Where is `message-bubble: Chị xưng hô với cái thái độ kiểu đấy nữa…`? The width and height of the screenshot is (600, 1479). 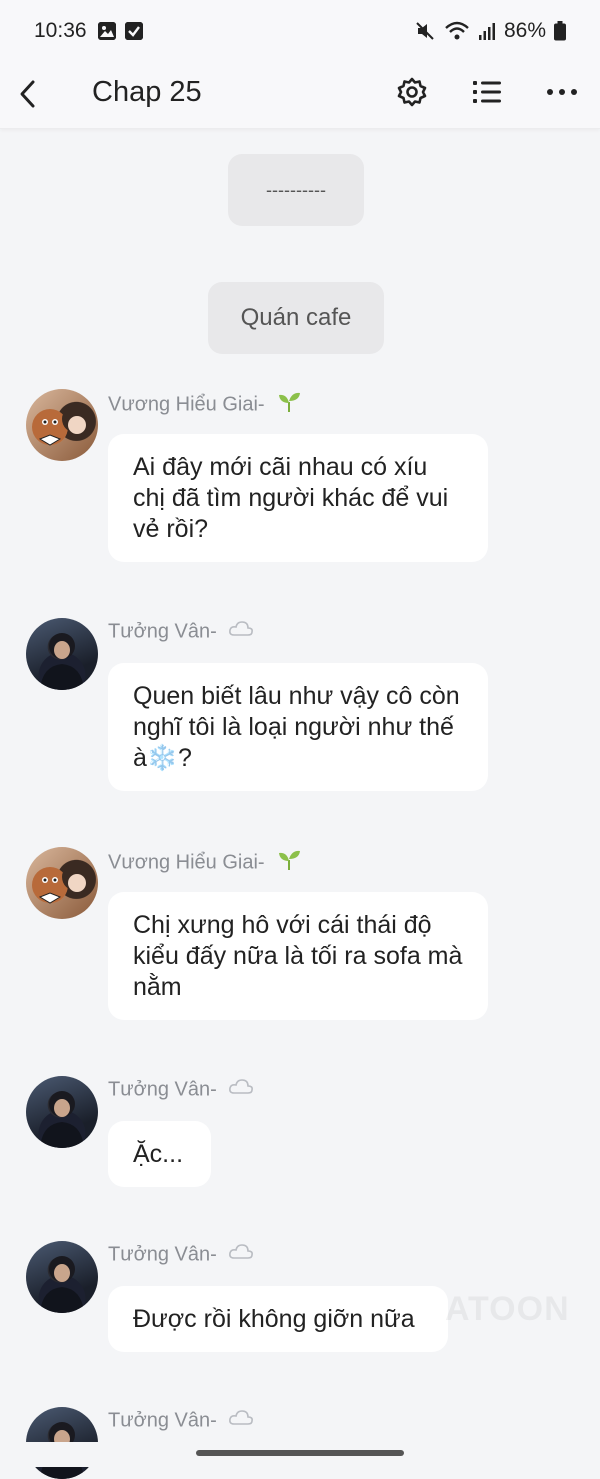 message-bubble: Chị xưng hô với cái thái độ kiểu đấy nữa… is located at coordinates (298, 956).